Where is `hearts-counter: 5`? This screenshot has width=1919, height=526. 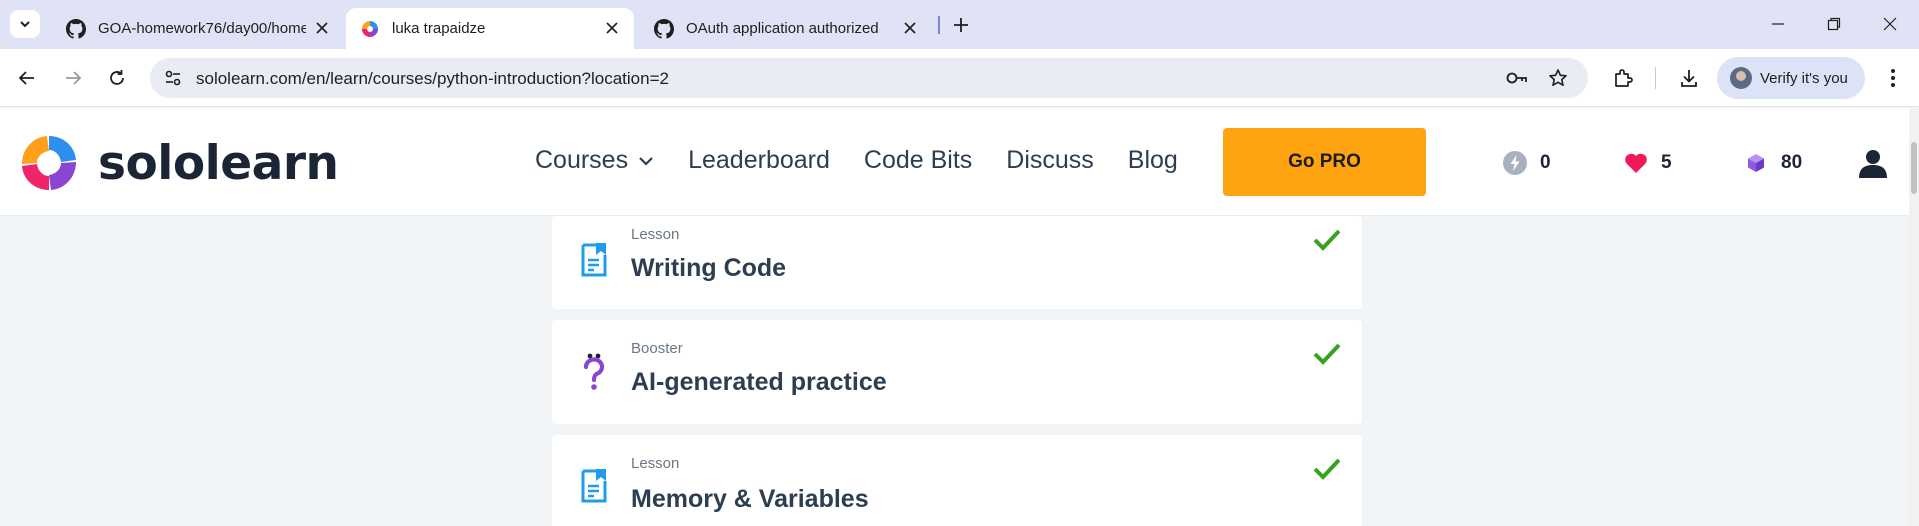 hearts-counter: 5 is located at coordinates (1647, 163).